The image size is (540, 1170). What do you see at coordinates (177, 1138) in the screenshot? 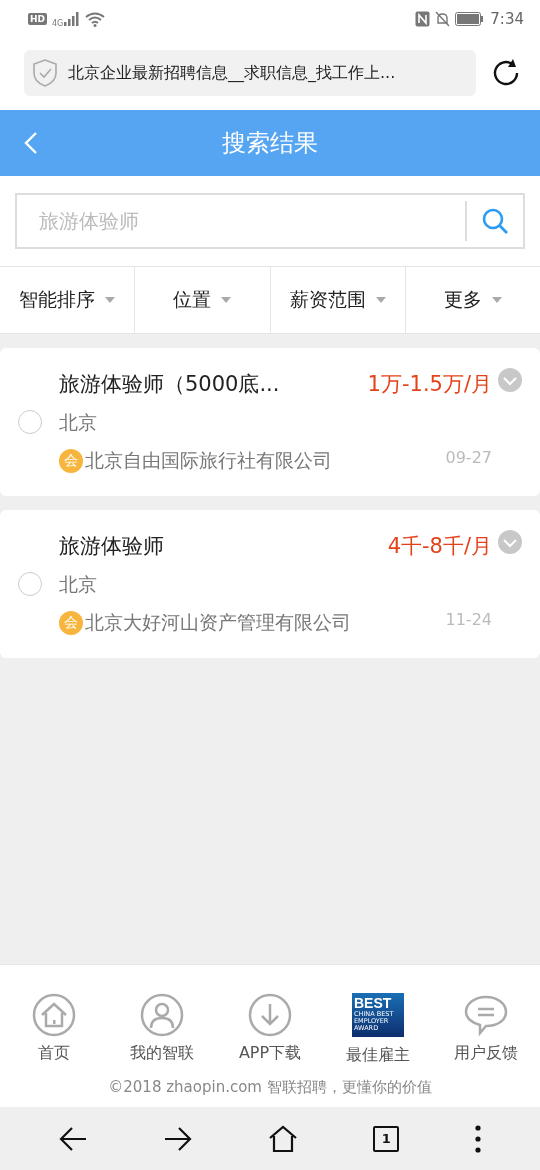
I see `forward-arrow-icon` at bounding box center [177, 1138].